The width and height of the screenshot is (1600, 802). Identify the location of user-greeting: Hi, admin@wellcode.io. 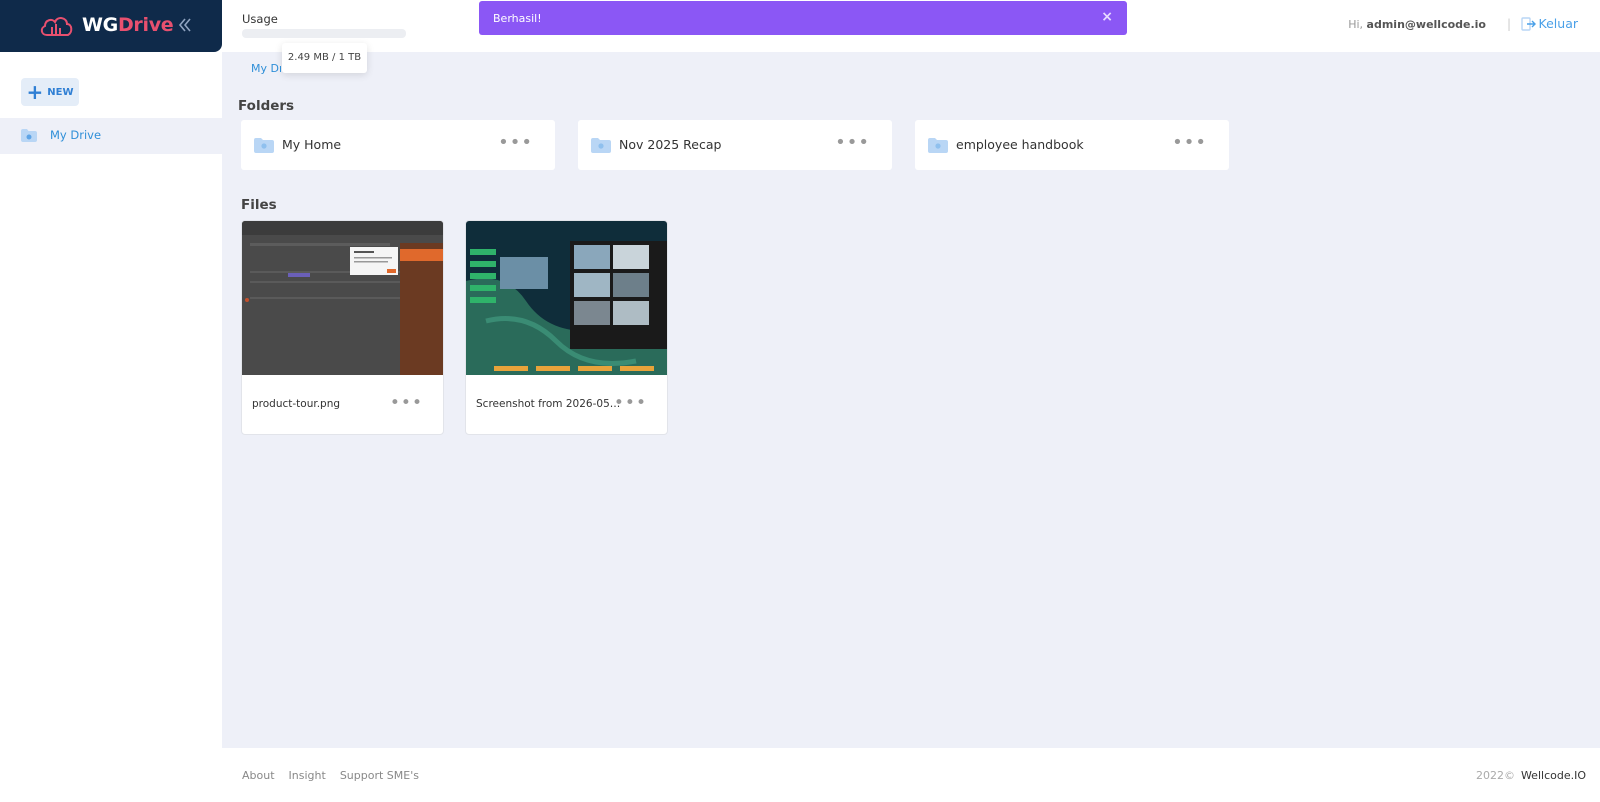
(1417, 24).